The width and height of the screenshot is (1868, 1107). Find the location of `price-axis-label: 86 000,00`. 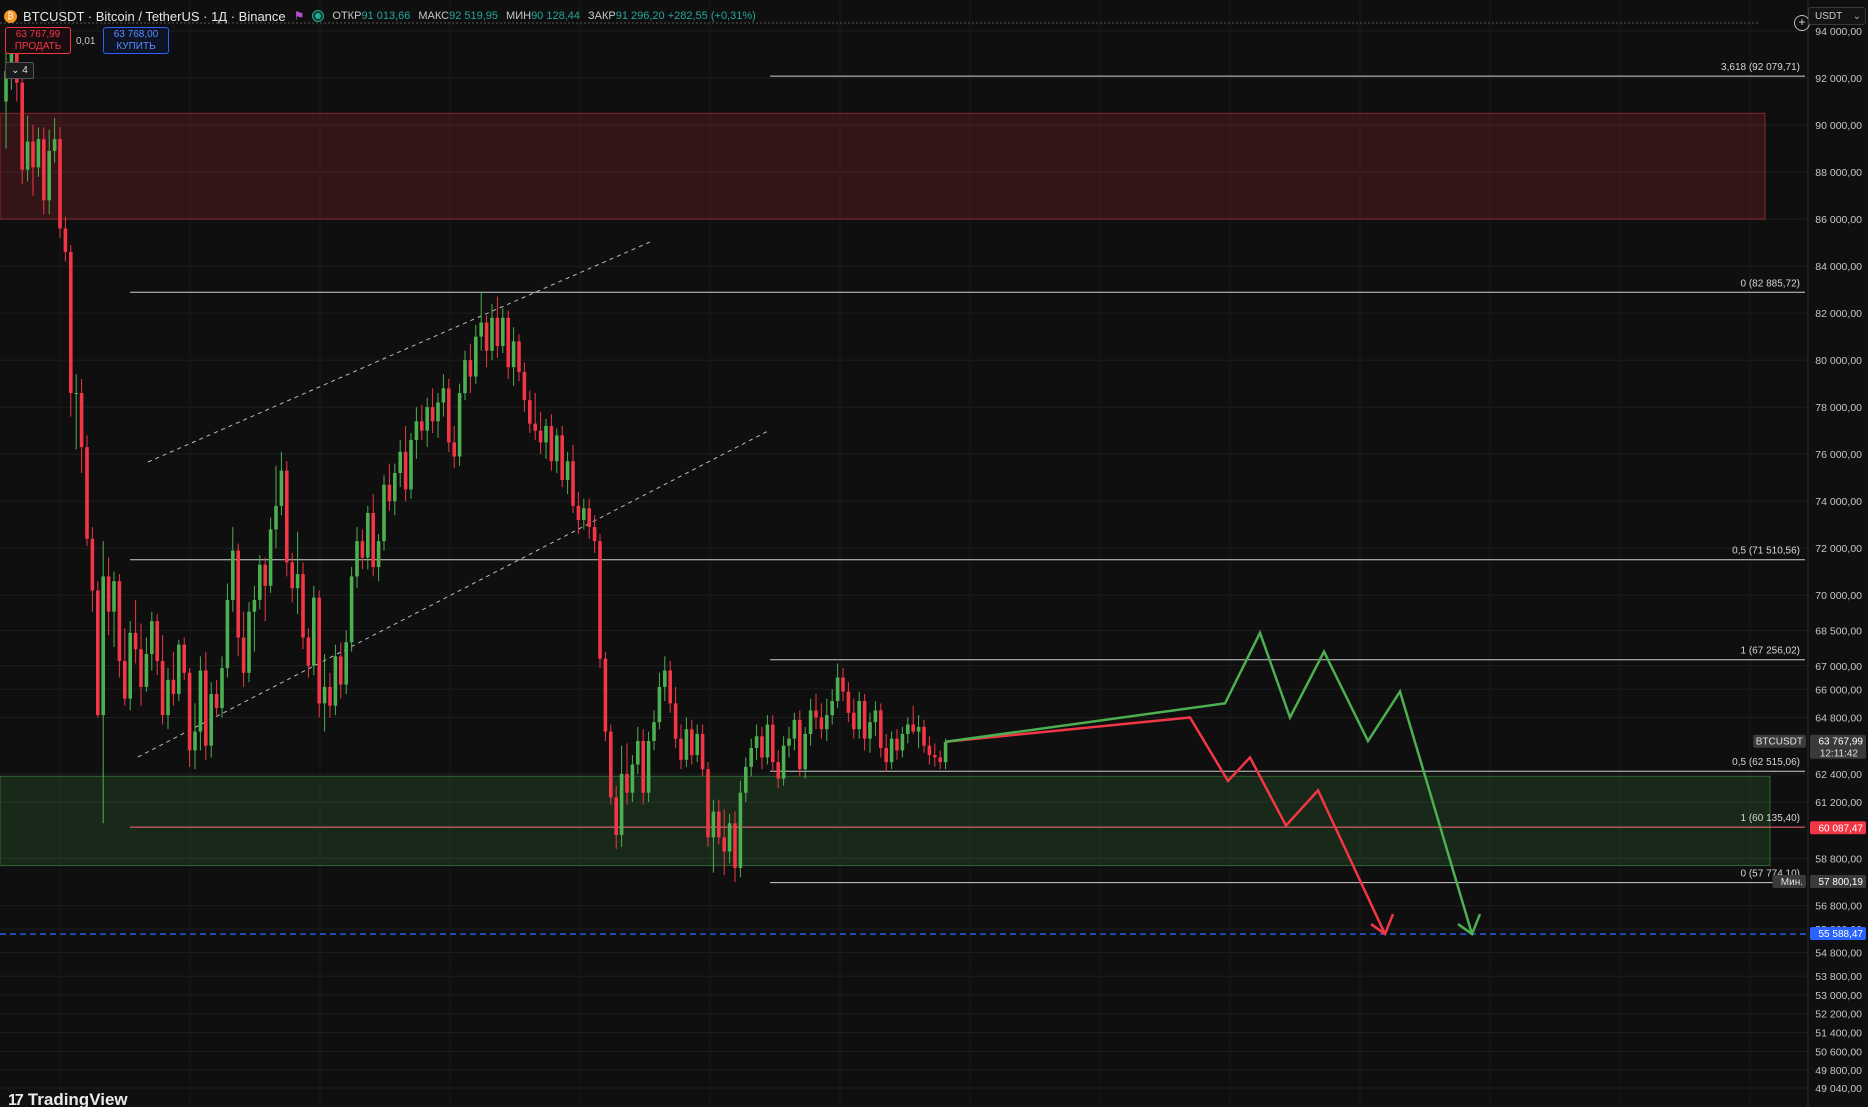

price-axis-label: 86 000,00 is located at coordinates (1838, 220).